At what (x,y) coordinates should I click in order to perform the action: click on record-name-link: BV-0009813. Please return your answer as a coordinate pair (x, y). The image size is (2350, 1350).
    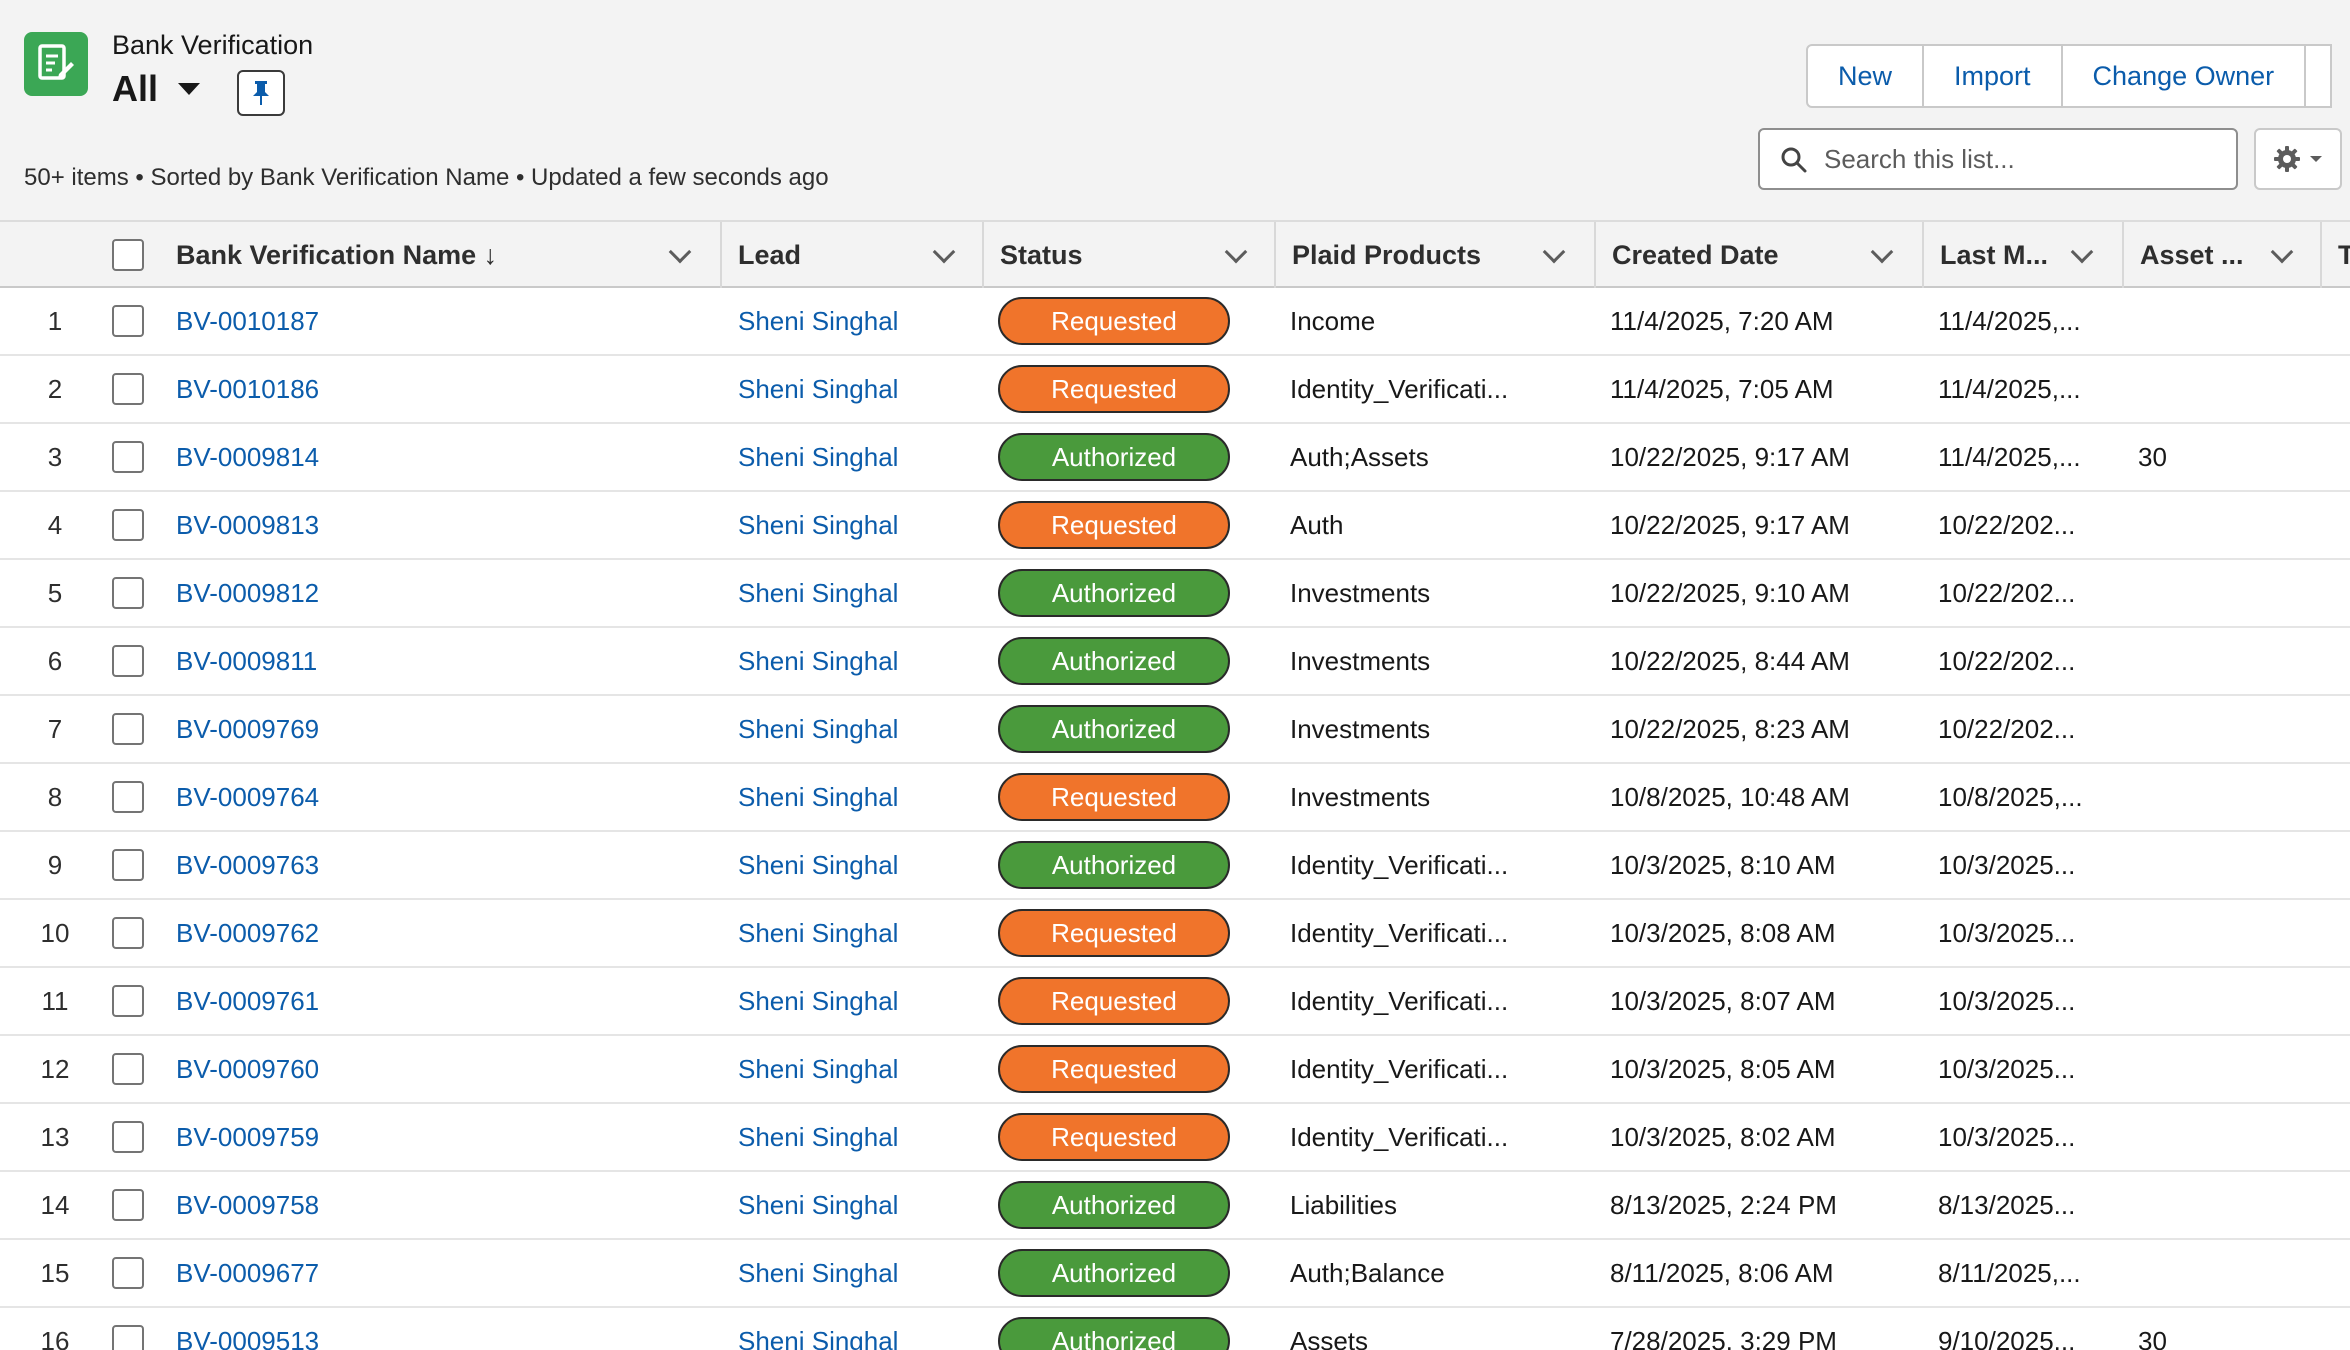
    Looking at the image, I should click on (446, 525).